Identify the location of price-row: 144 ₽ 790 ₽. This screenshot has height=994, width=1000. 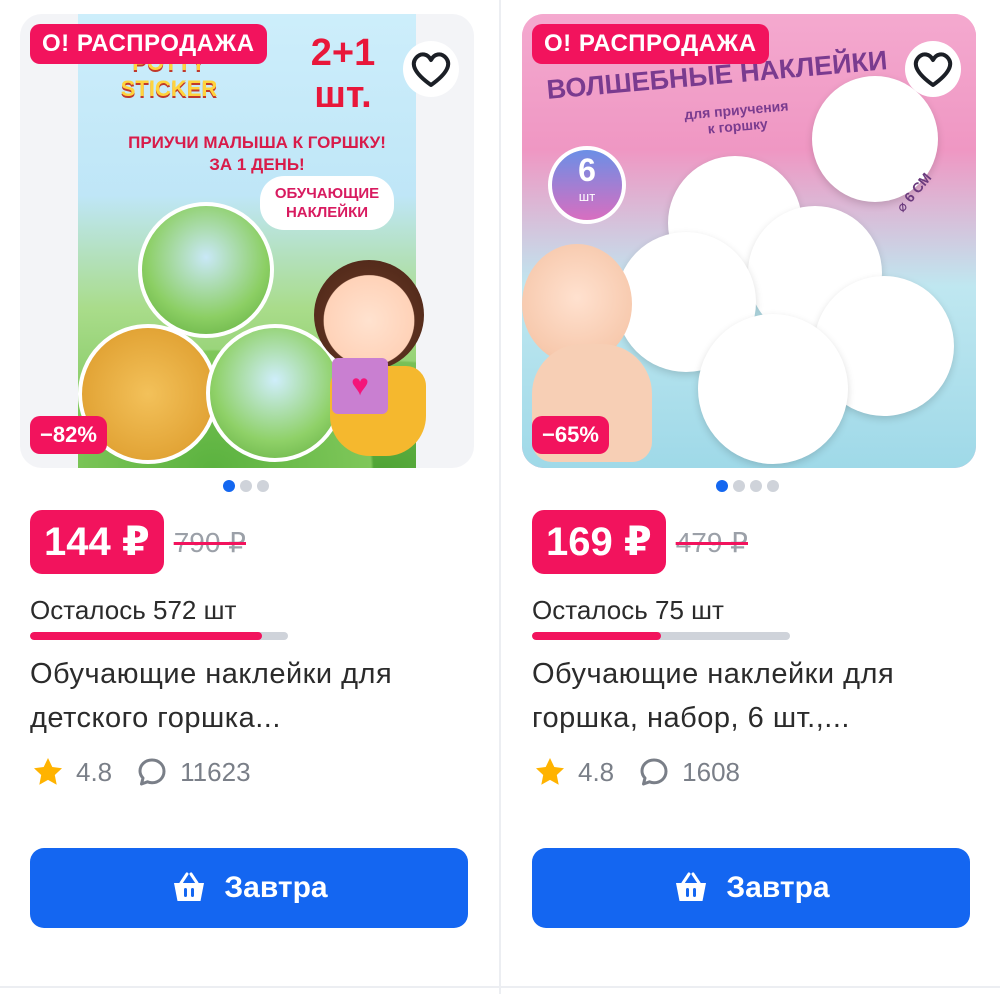
(138, 542).